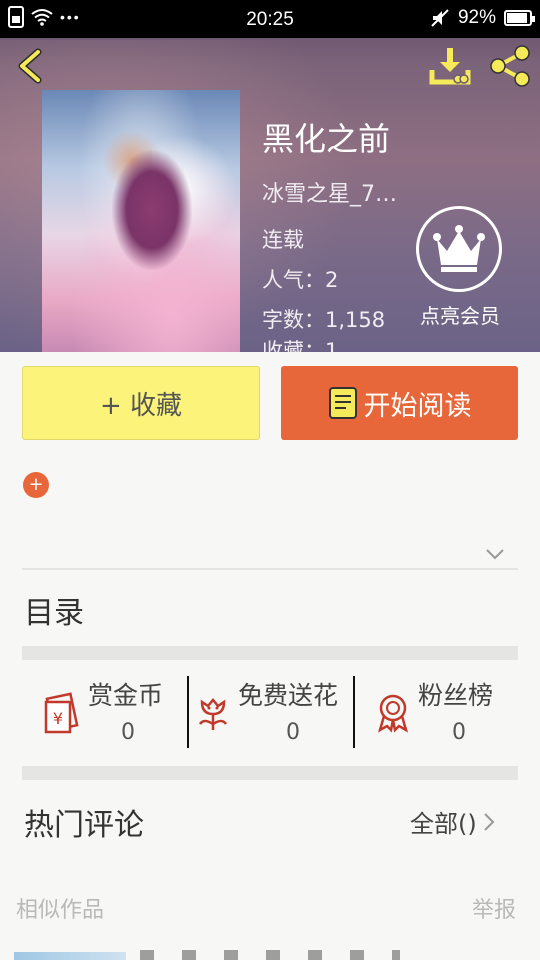  I want to click on add-favorite-button: + 收藏, so click(141, 403).